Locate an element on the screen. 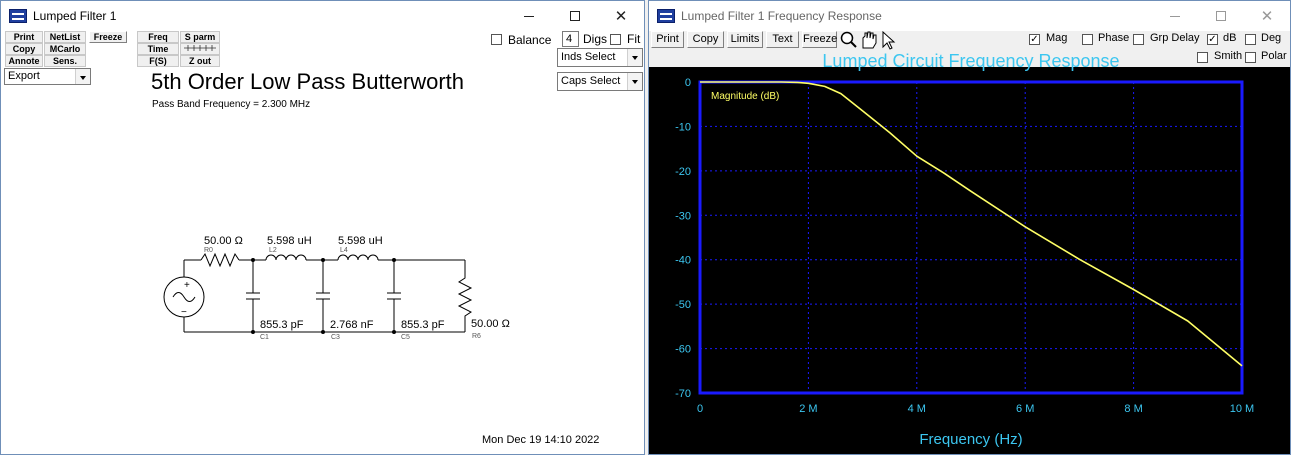 Image resolution: width=1291 pixels, height=455 pixels. y-tick-label: -10 is located at coordinates (683, 127).